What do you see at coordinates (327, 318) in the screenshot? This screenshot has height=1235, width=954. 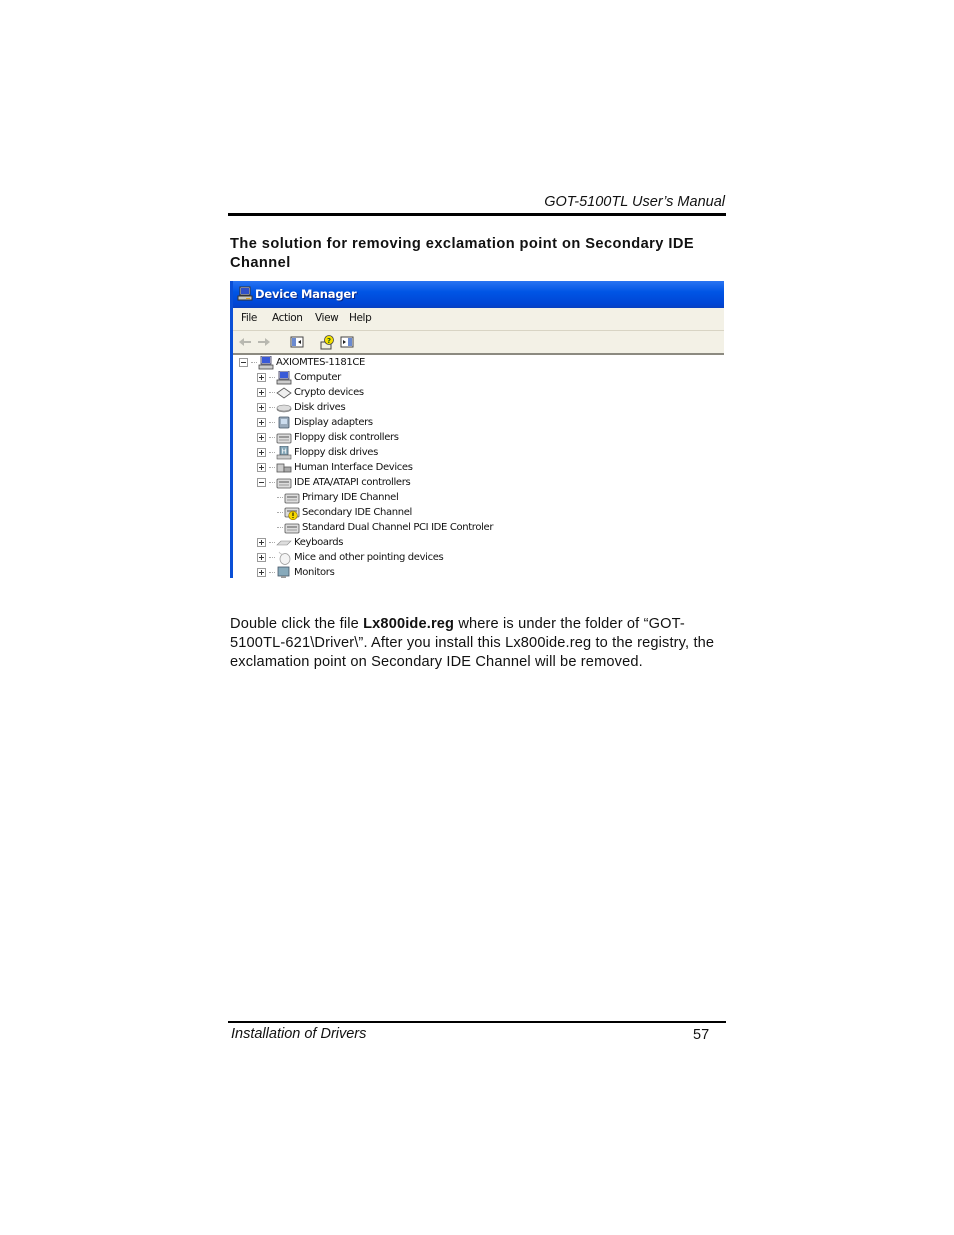 I see `menu-view: View` at bounding box center [327, 318].